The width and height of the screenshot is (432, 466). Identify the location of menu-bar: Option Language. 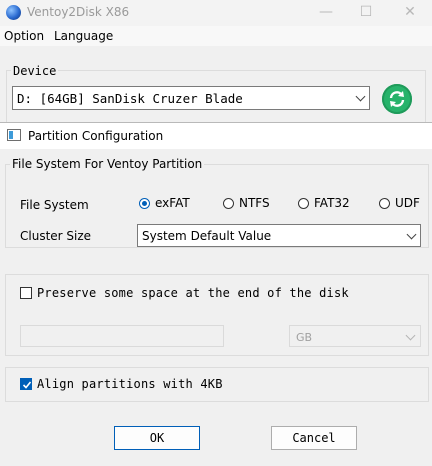
(216, 36).